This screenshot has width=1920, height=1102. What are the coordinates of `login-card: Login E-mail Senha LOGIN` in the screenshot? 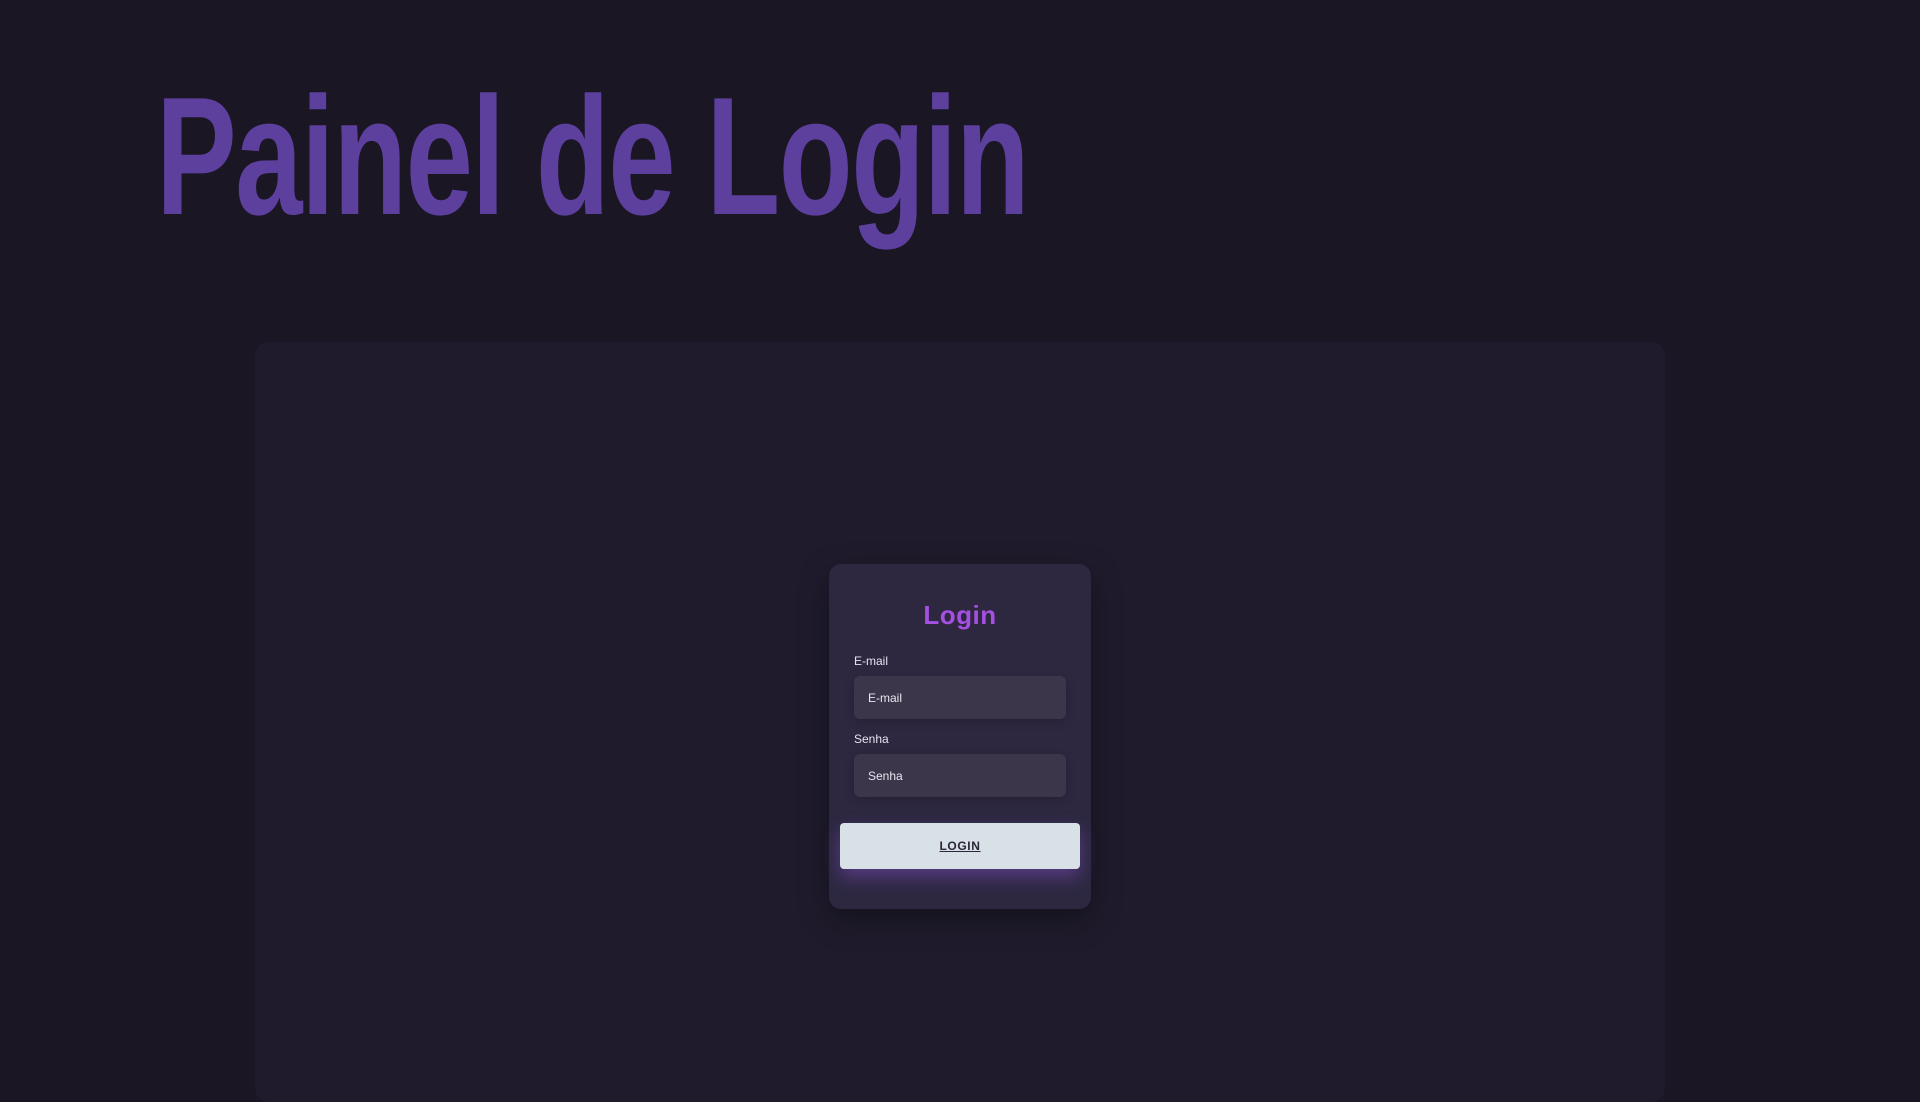 It's located at (960, 736).